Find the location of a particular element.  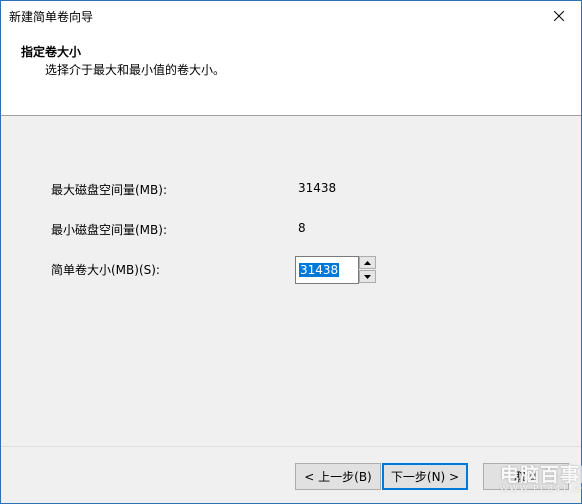

cancel-button: 取消 is located at coordinates (526, 476).